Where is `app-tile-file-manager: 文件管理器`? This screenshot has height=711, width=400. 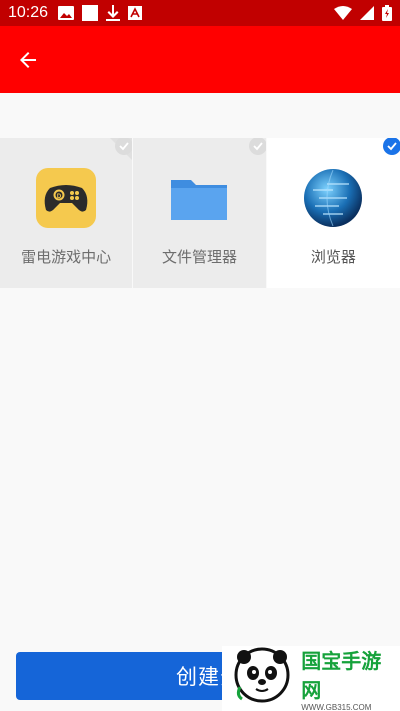
app-tile-file-manager: 文件管理器 is located at coordinates (200, 212).